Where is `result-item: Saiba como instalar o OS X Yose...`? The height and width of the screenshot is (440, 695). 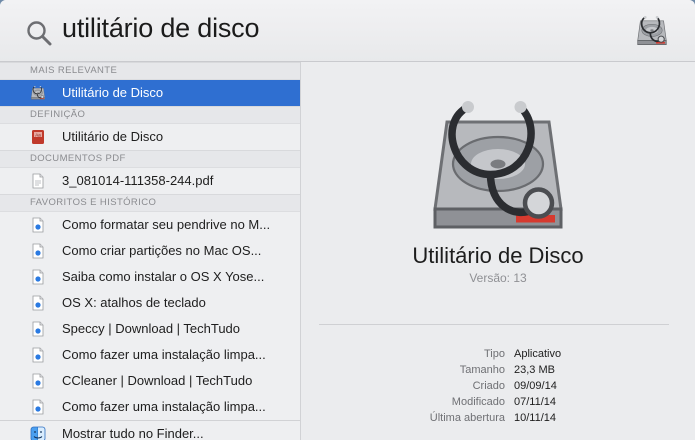
result-item: Saiba como instalar o OS X Yose... is located at coordinates (150, 277).